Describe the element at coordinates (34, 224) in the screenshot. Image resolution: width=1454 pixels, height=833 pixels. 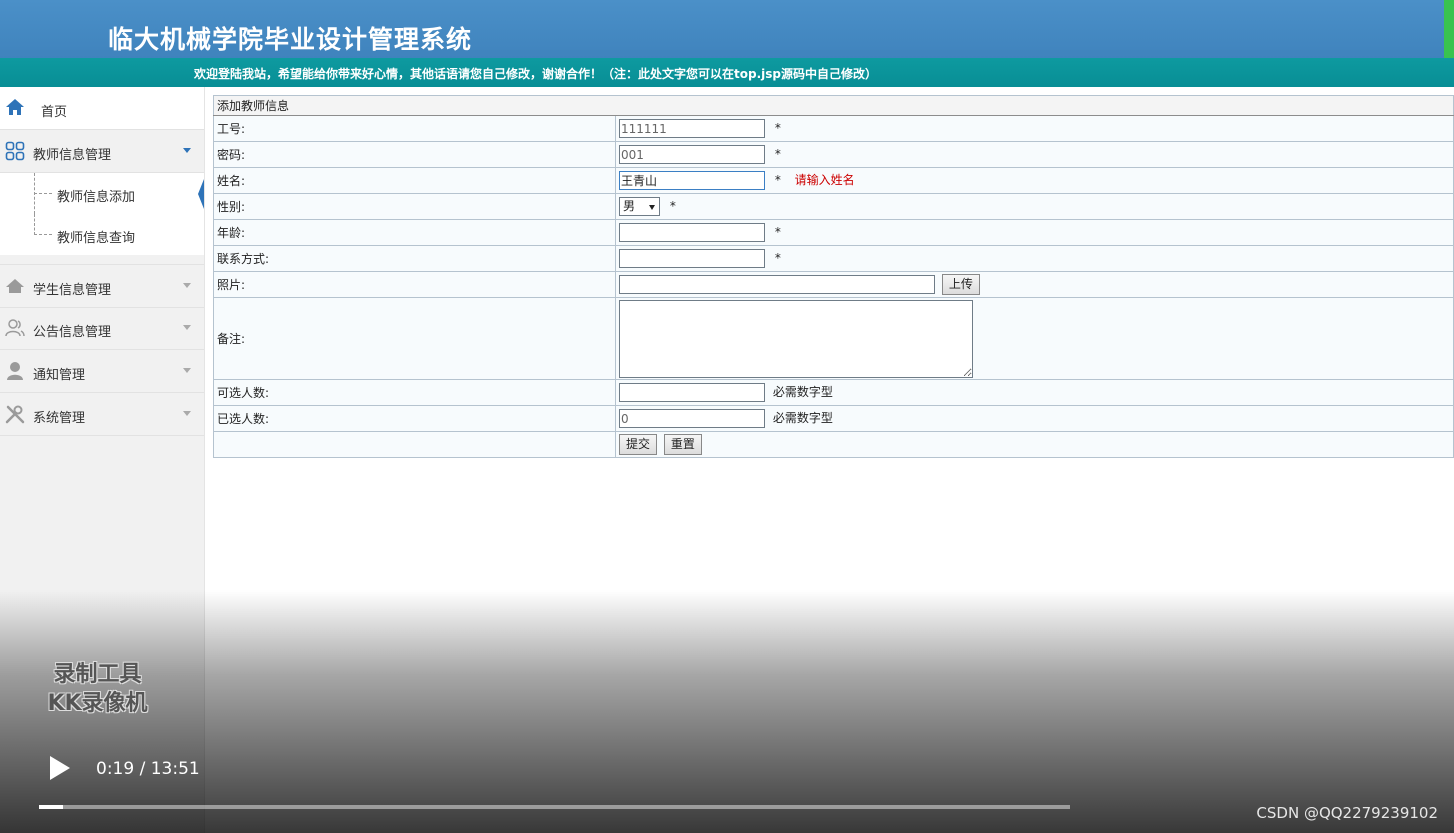
I see `tree-line` at that location.